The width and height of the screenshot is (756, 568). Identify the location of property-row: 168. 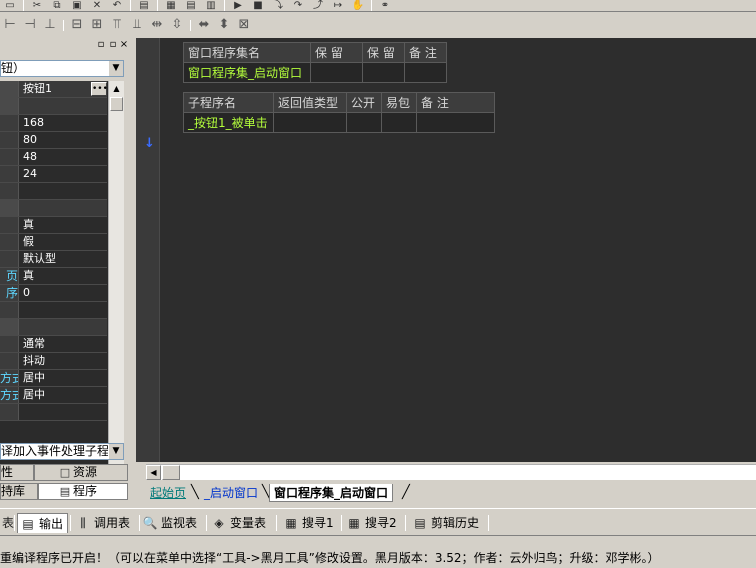
(53, 123).